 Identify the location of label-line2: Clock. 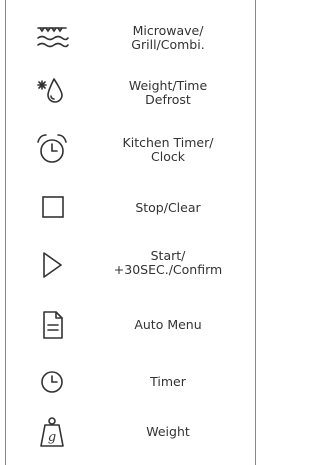
(168, 156).